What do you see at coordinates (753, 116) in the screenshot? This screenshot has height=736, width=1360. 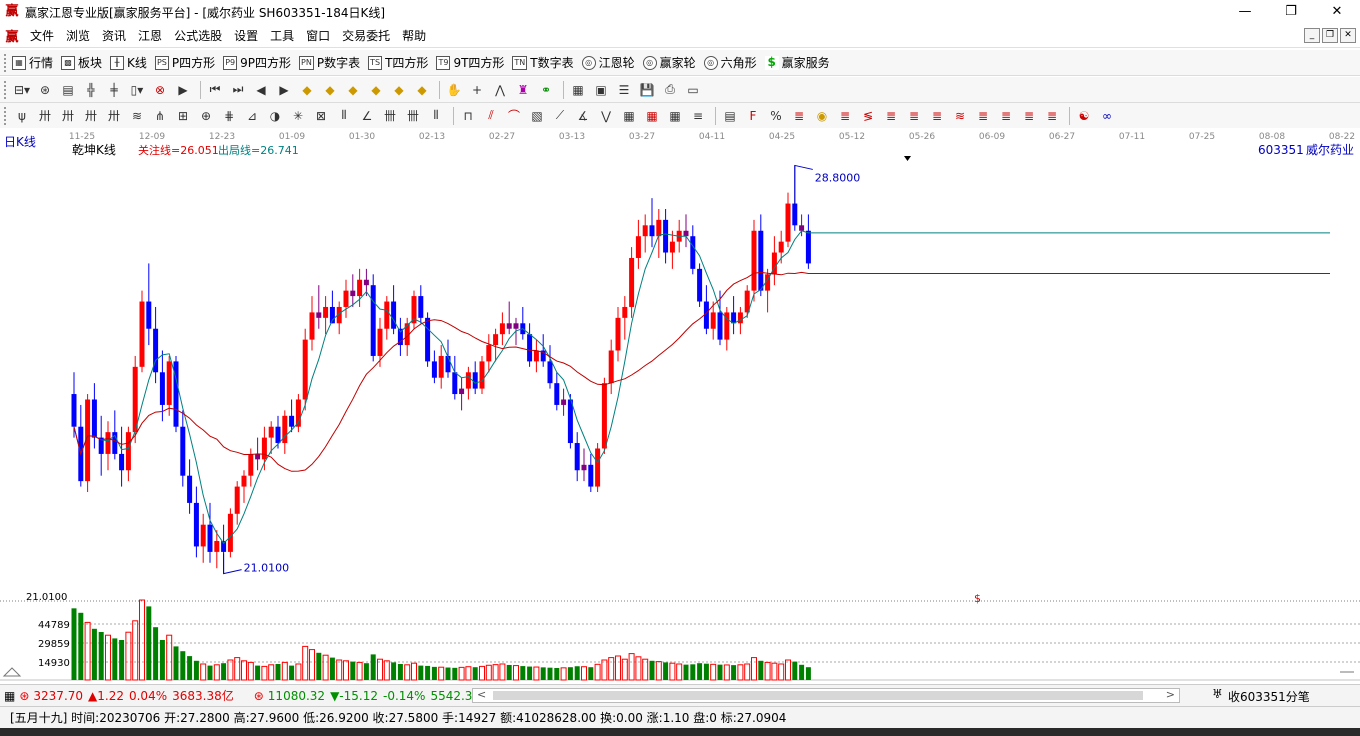 I see `fib-icon: F` at bounding box center [753, 116].